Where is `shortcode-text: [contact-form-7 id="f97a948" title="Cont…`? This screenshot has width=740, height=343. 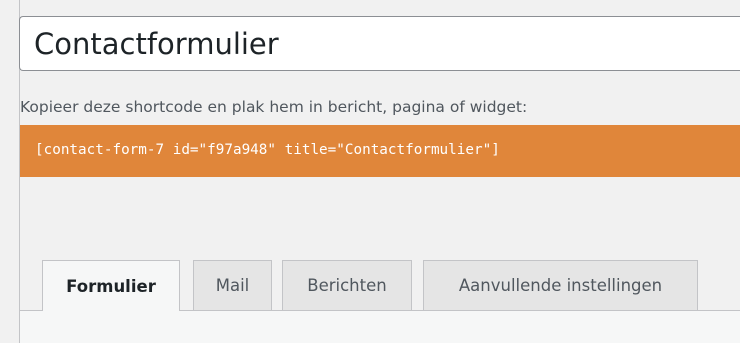
shortcode-text: [contact-form-7 id="f97a948" title="Cont… is located at coordinates (267, 150).